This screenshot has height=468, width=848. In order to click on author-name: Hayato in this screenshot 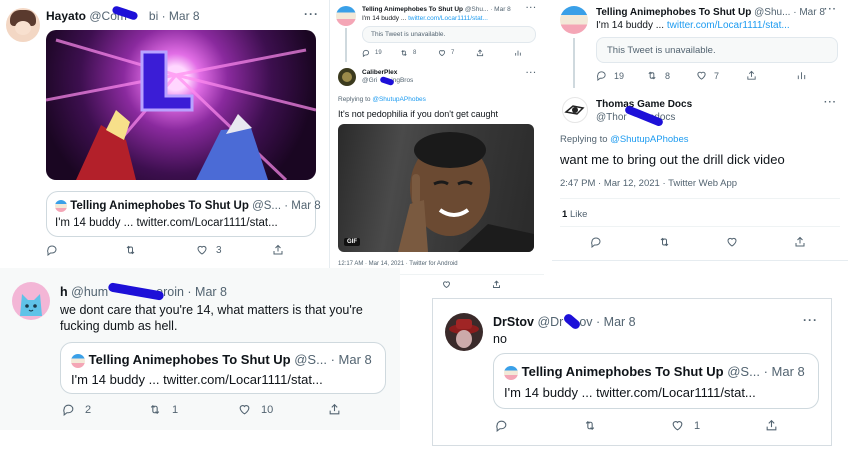, I will do `click(66, 16)`.